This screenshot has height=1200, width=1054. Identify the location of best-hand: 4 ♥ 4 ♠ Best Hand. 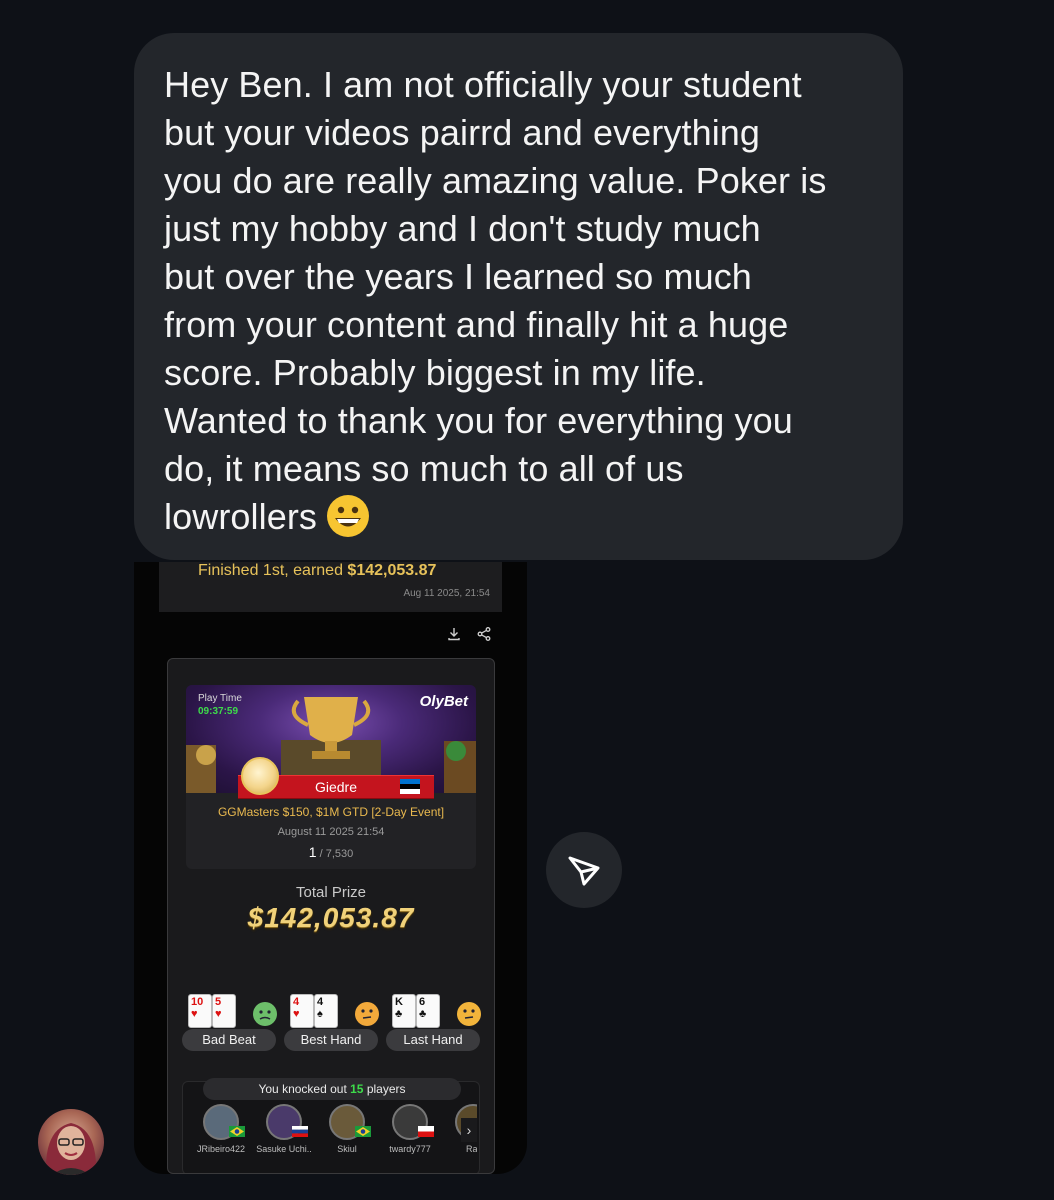
(332, 1024).